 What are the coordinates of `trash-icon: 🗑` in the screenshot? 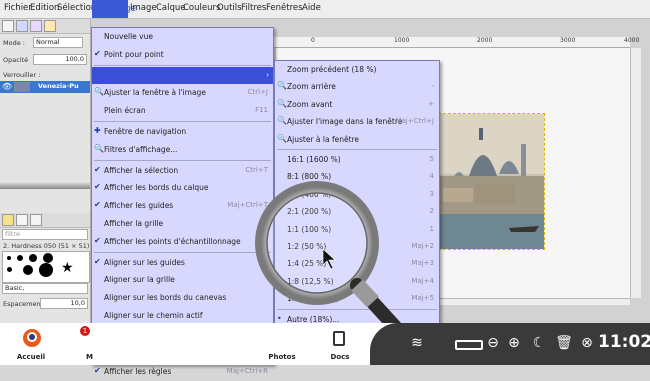 It's located at (564, 343).